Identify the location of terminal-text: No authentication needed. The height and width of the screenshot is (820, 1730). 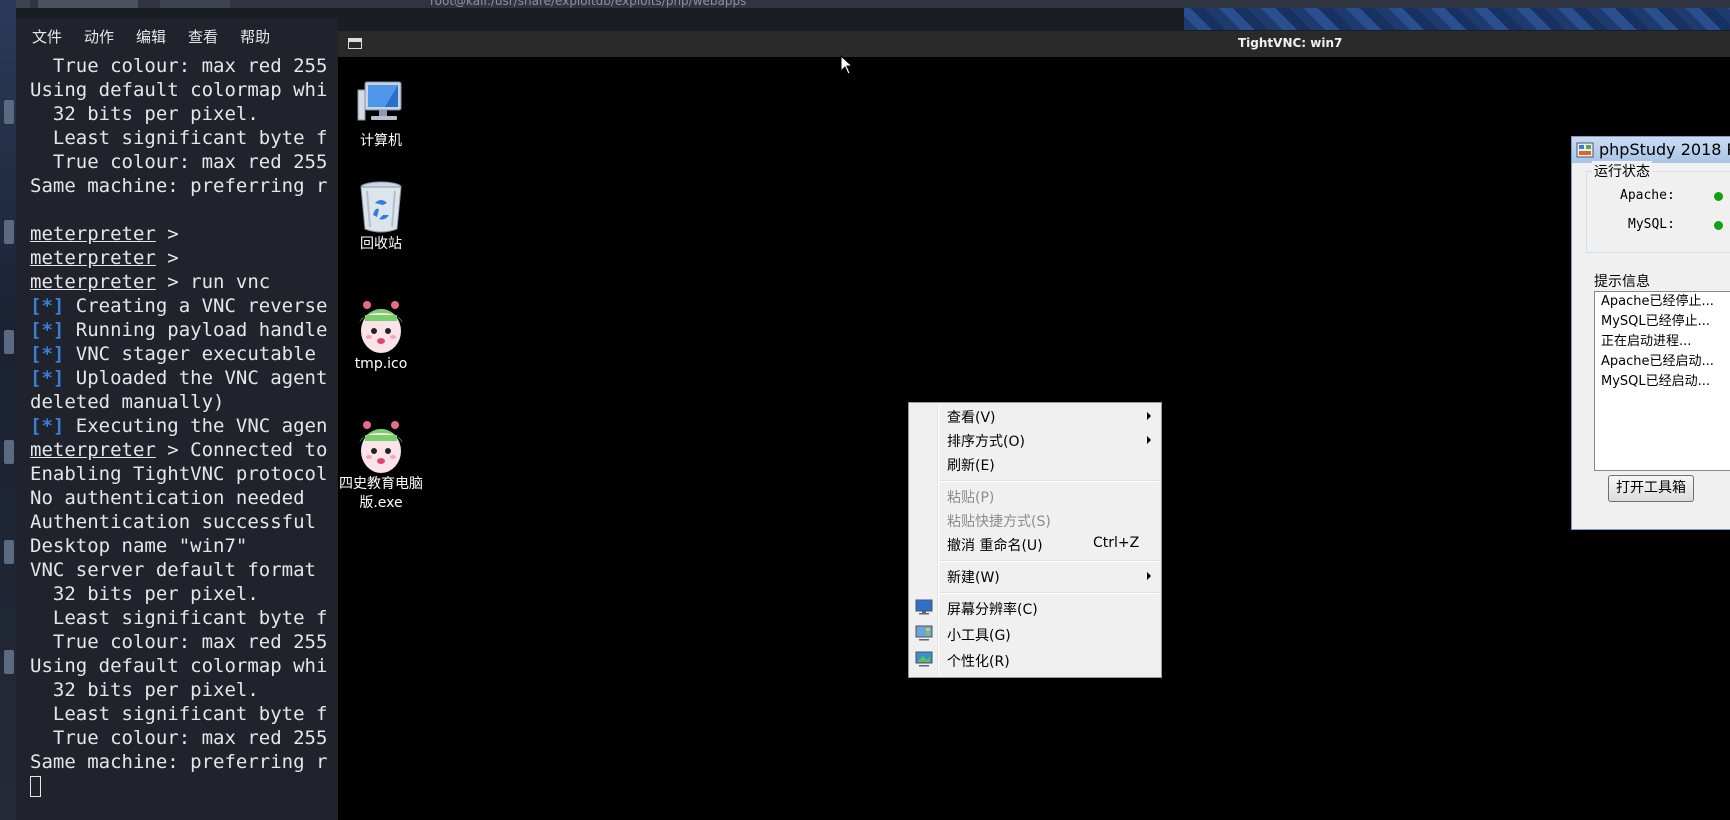
(167, 498).